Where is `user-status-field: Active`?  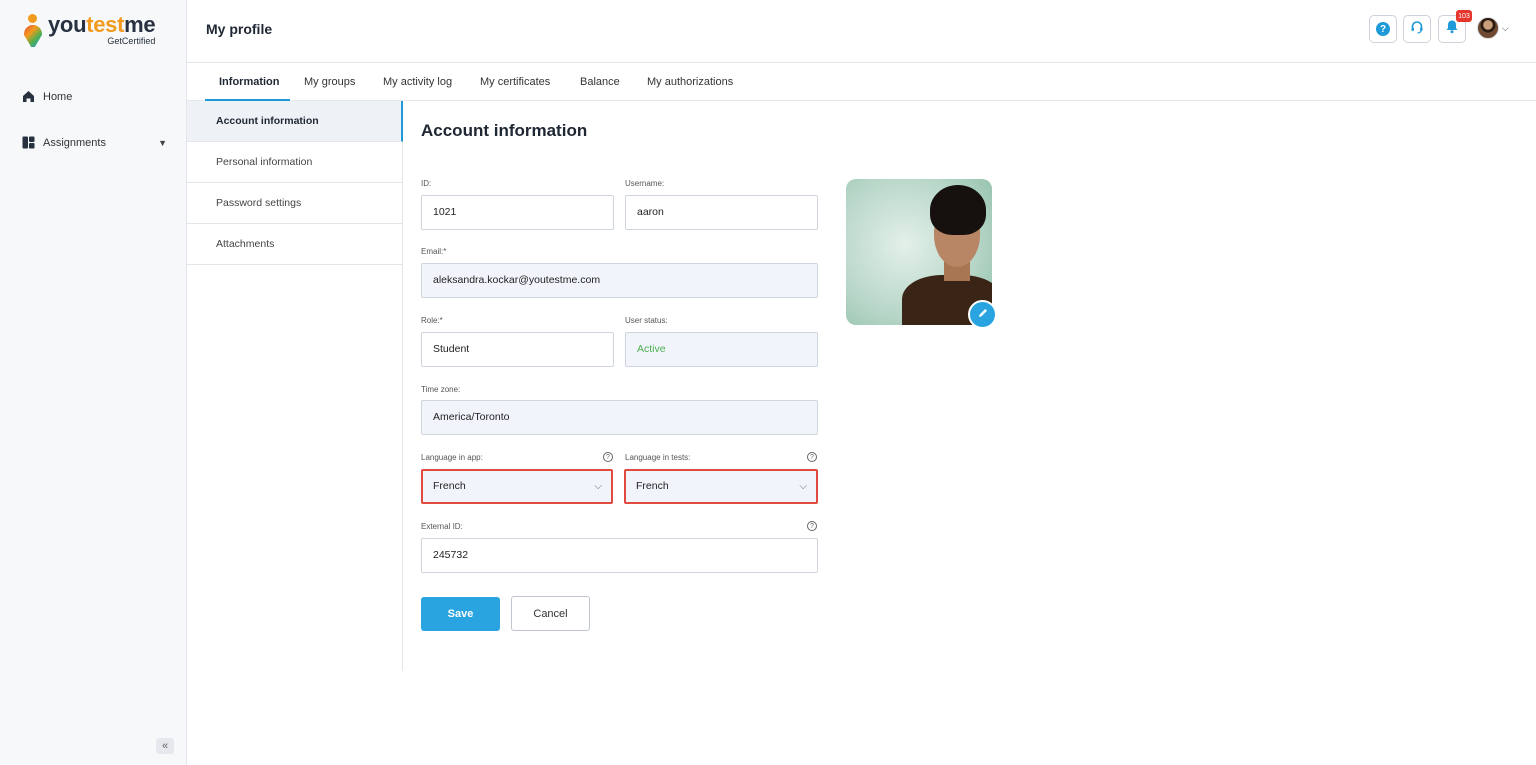 user-status-field: Active is located at coordinates (721, 349).